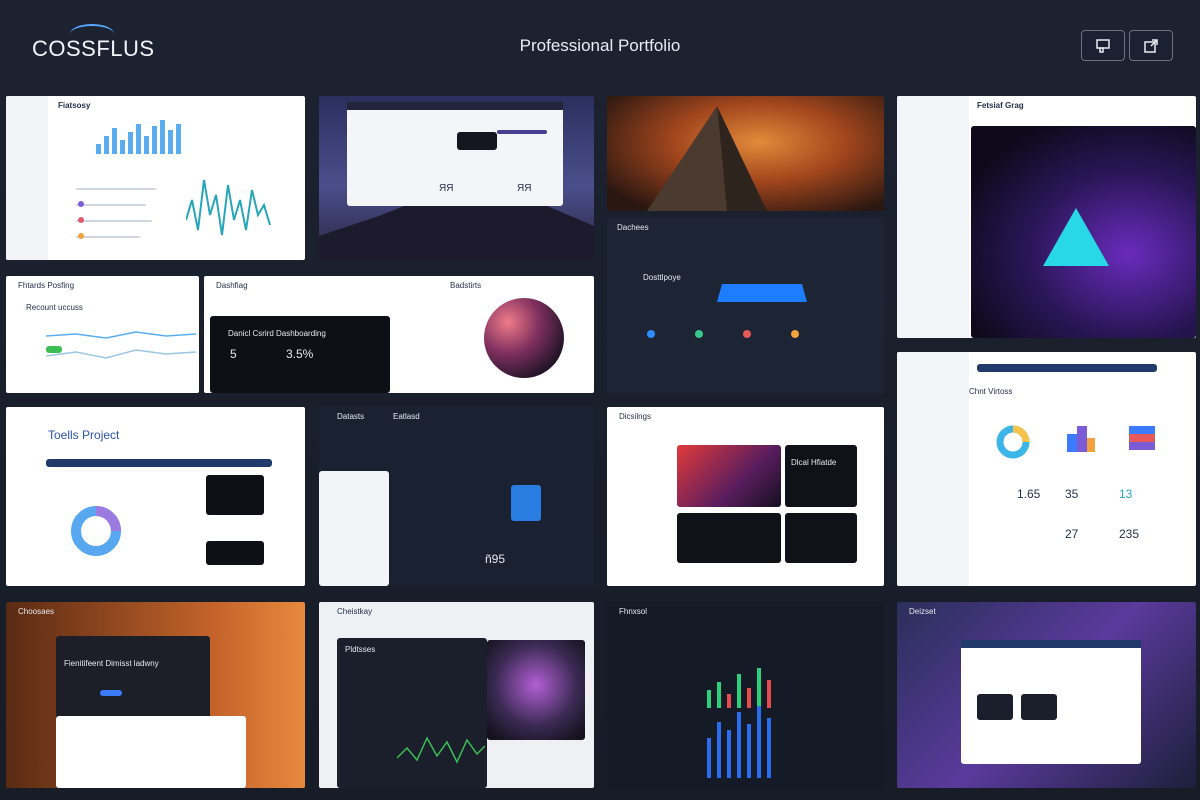  I want to click on page-title: Professional Portfolio, so click(600, 45).